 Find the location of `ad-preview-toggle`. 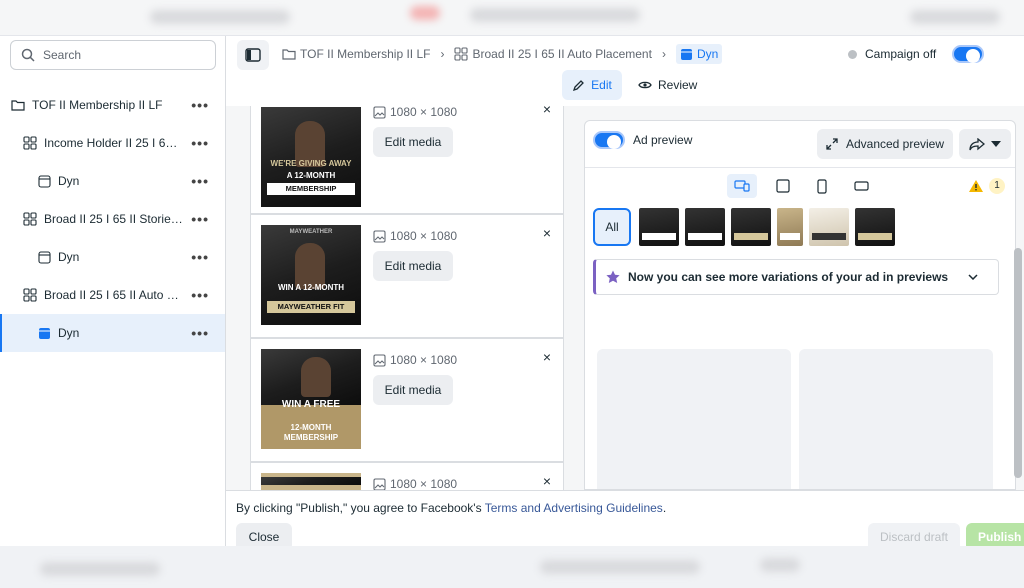

ad-preview-toggle is located at coordinates (609, 140).